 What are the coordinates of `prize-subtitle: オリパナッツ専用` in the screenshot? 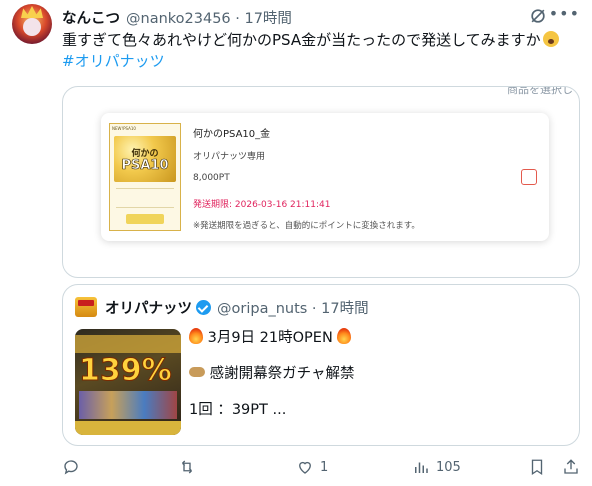 It's located at (229, 157).